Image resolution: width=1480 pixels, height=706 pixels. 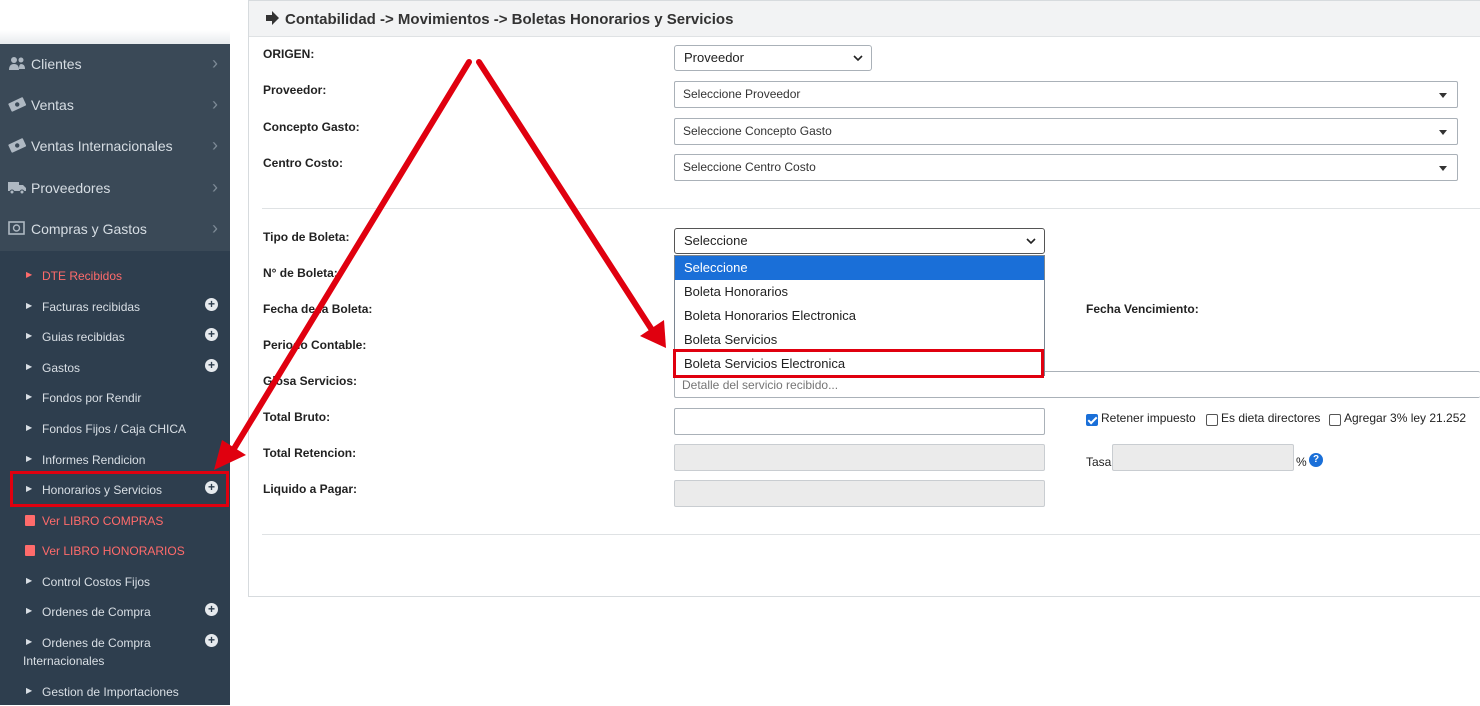 I want to click on dieta-directores-label: Es dieta directores, so click(x=1271, y=418).